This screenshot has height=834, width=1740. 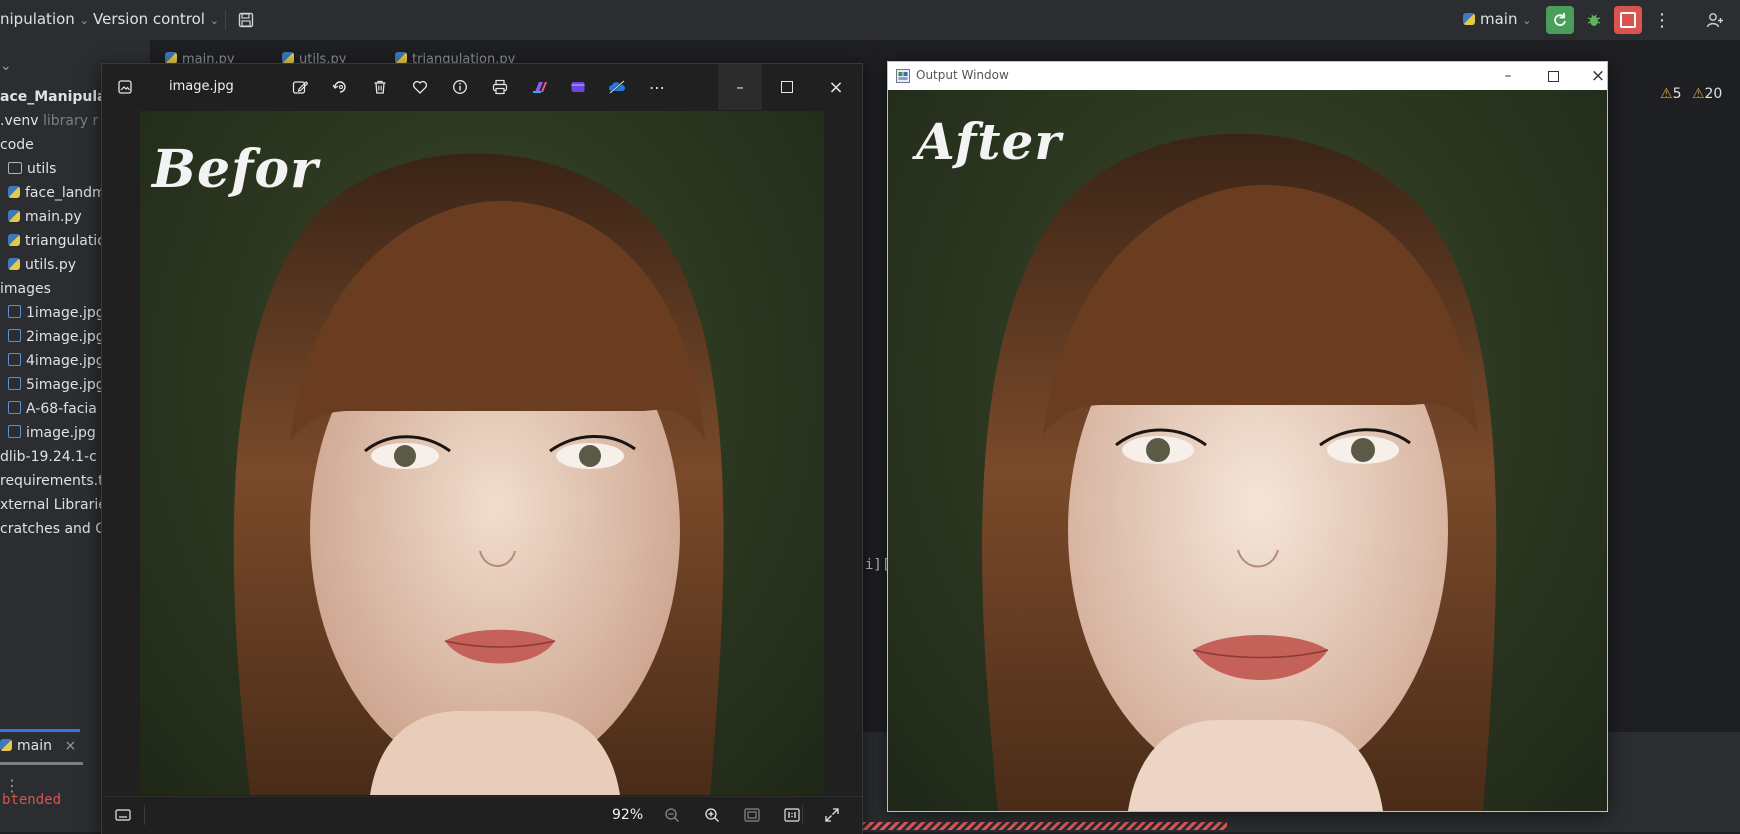 What do you see at coordinates (340, 87) in the screenshot?
I see `rotate-icon` at bounding box center [340, 87].